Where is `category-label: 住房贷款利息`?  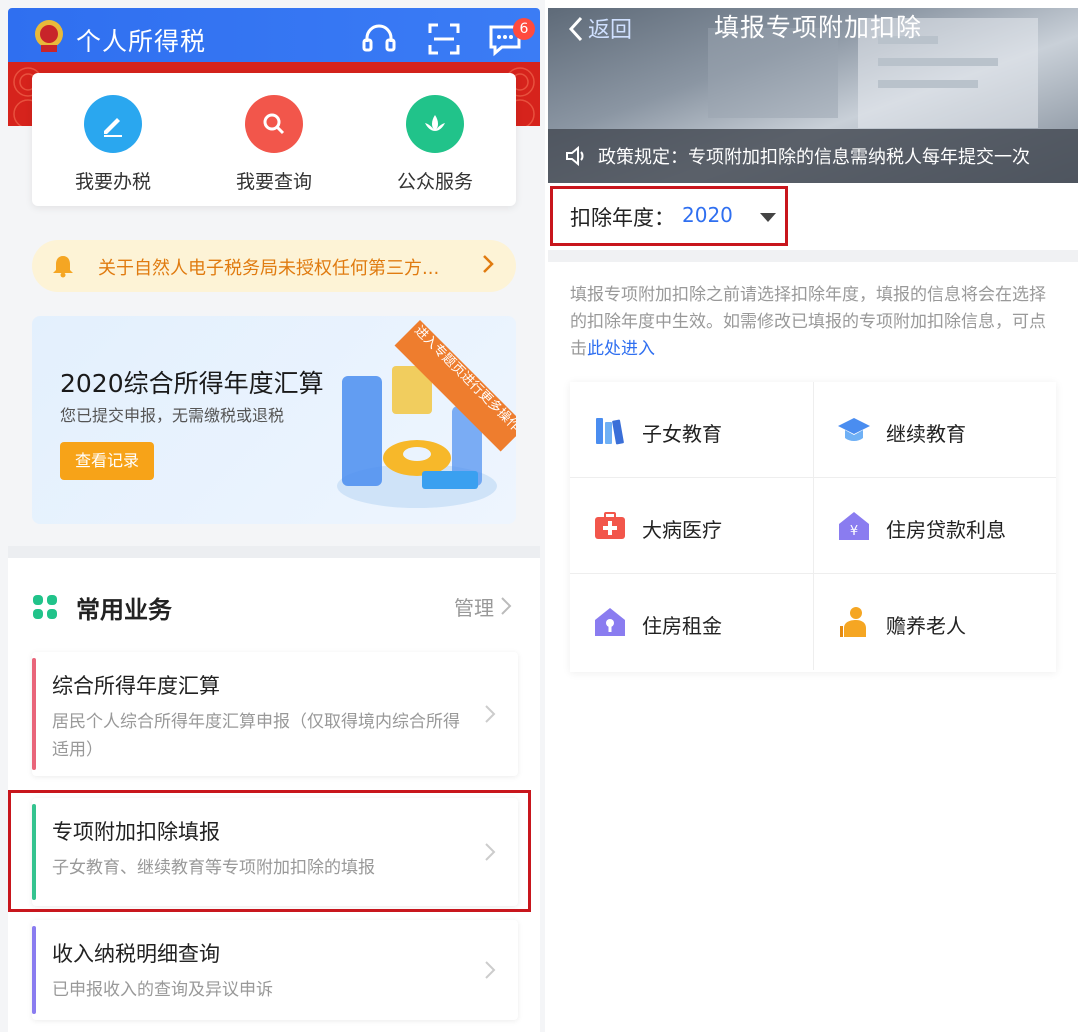
category-label: 住房贷款利息 is located at coordinates (946, 530).